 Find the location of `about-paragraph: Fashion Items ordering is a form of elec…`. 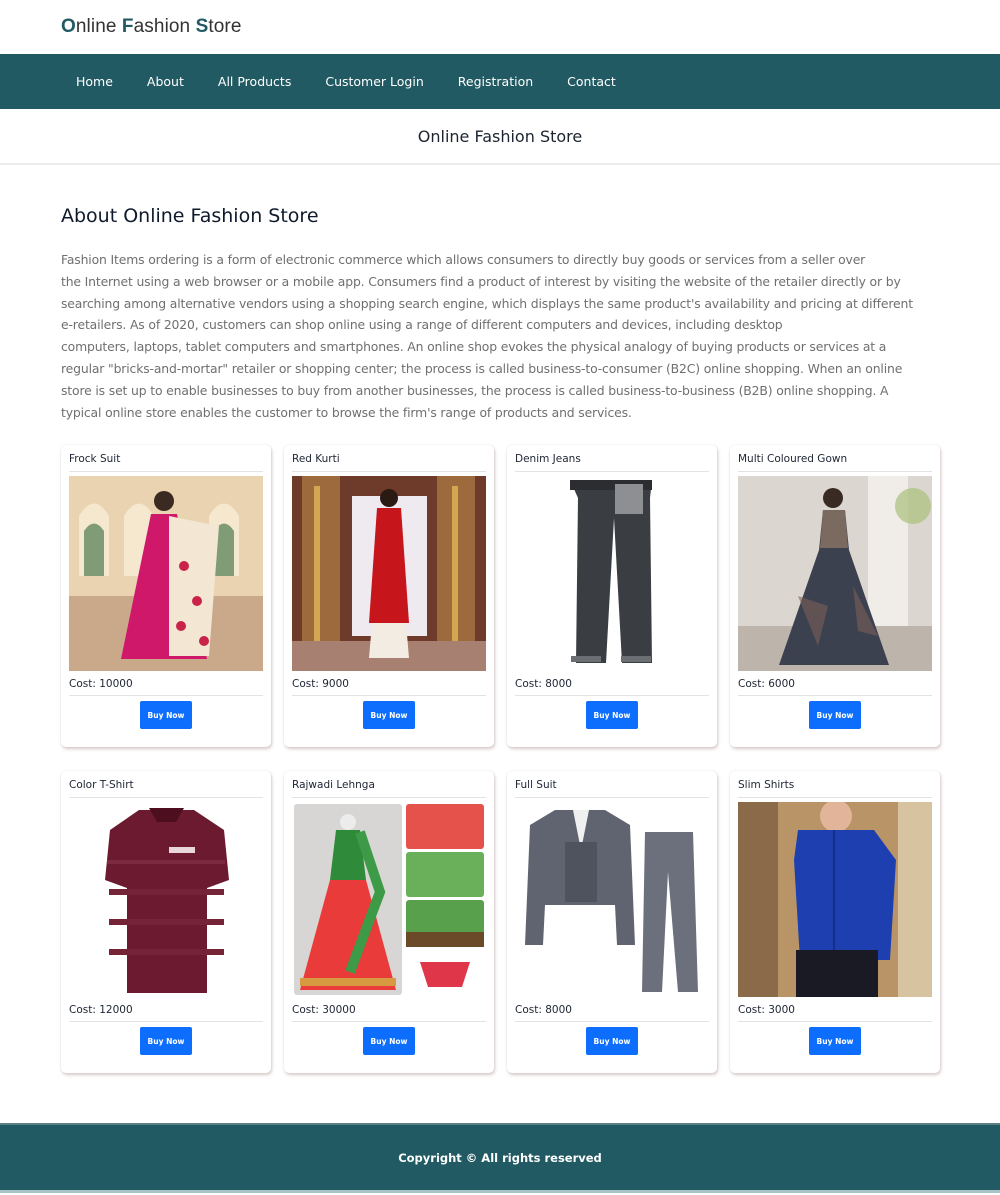

about-paragraph: Fashion Items ordering is a form of elec… is located at coordinates (500, 336).